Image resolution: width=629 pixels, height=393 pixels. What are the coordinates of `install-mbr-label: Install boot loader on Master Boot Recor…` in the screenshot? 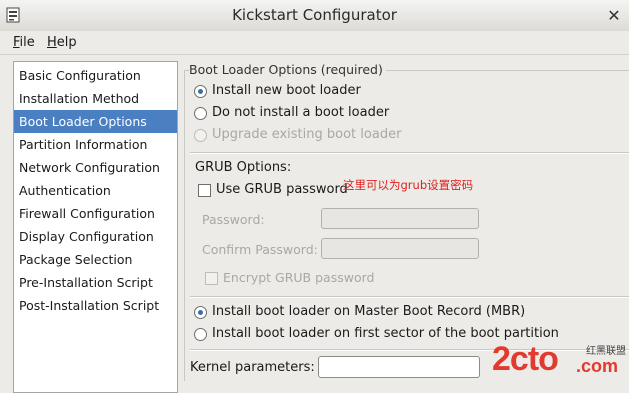 It's located at (368, 311).